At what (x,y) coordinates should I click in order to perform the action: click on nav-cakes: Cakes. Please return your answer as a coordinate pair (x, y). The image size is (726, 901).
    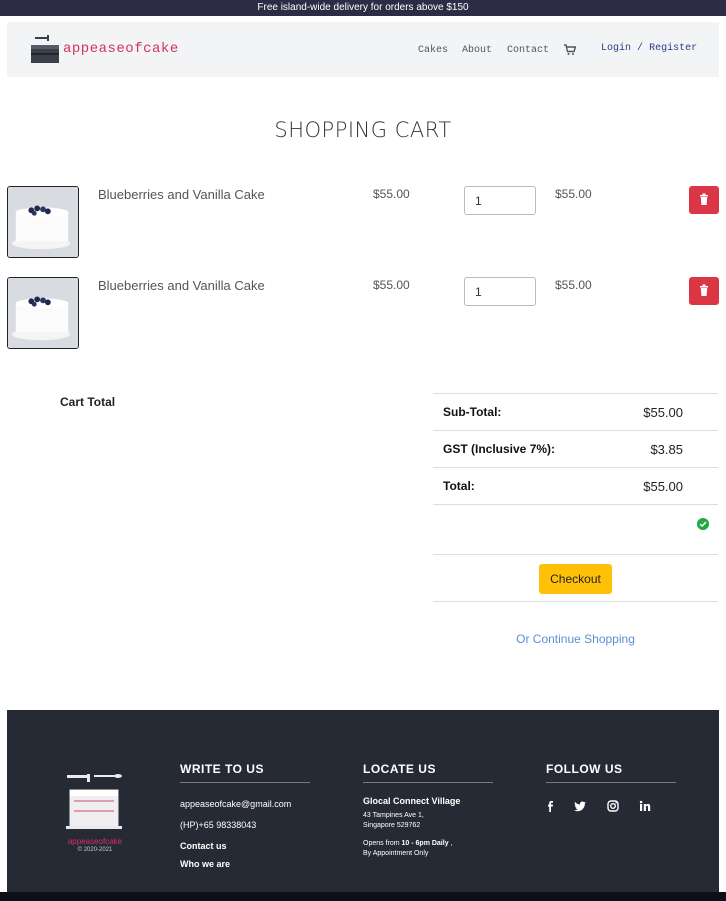
    Looking at the image, I should click on (433, 50).